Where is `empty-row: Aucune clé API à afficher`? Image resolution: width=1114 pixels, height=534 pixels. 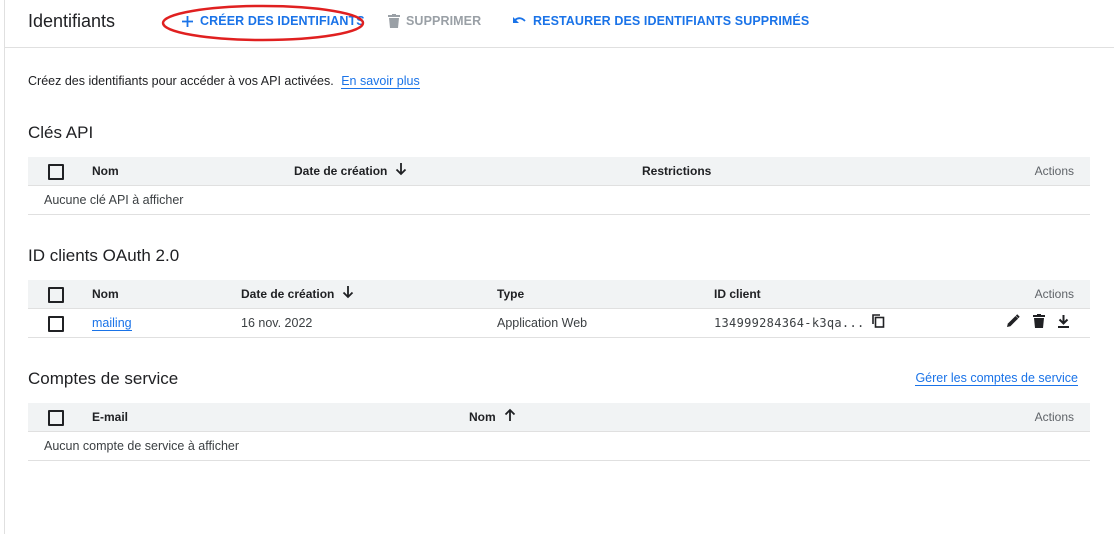
empty-row: Aucune clé API à afficher is located at coordinates (559, 200).